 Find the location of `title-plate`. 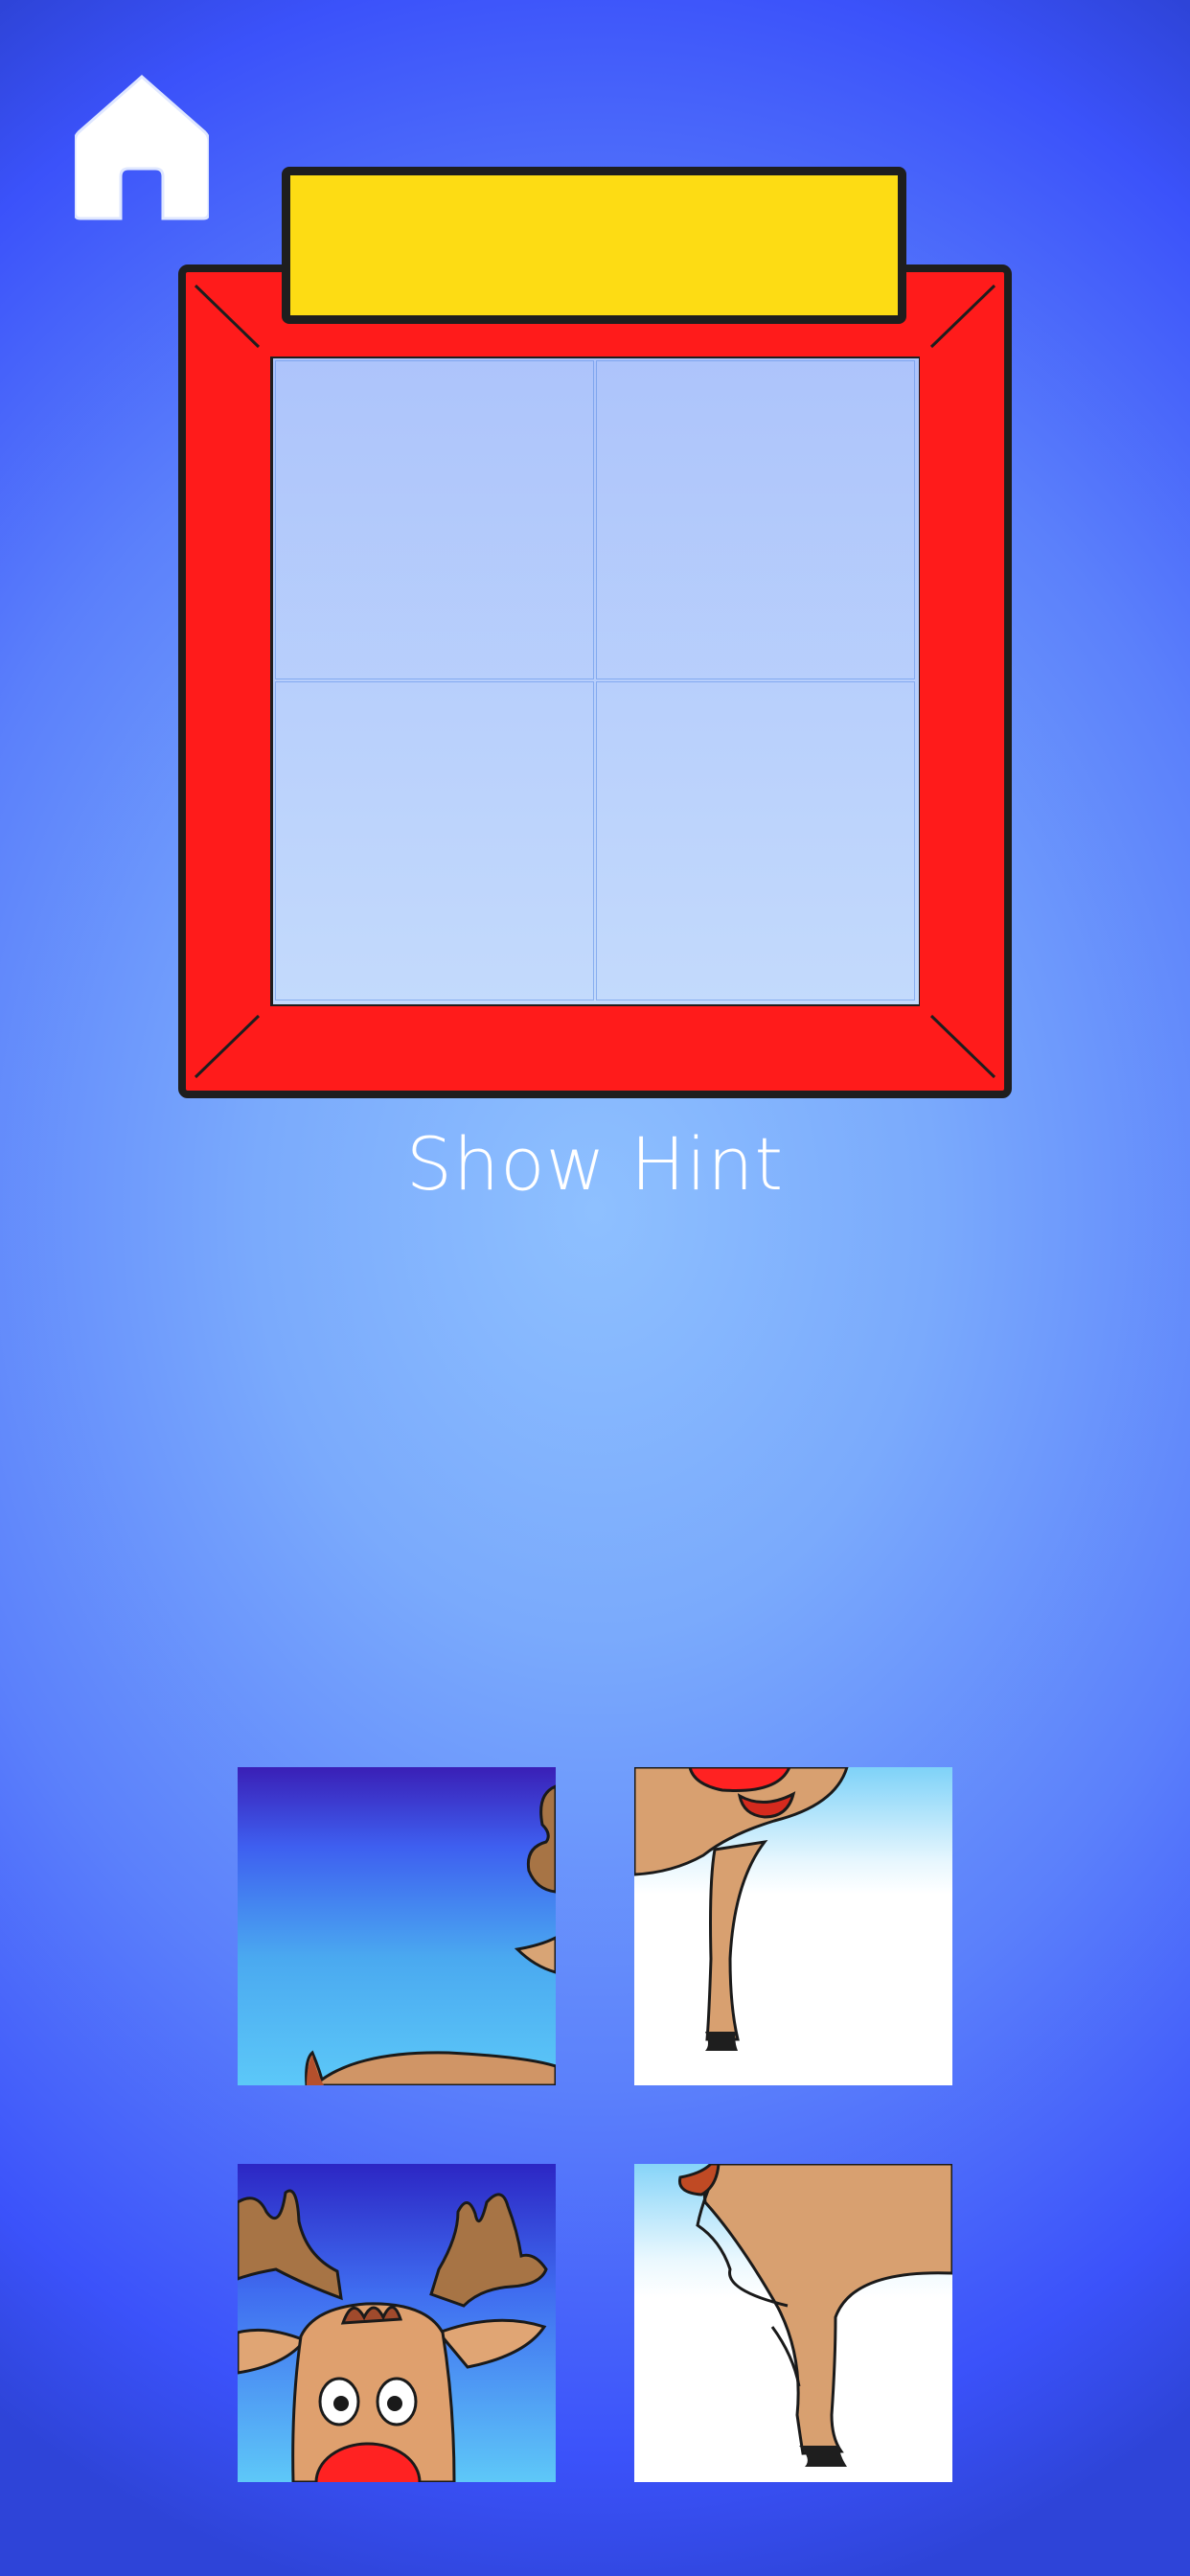

title-plate is located at coordinates (594, 245).